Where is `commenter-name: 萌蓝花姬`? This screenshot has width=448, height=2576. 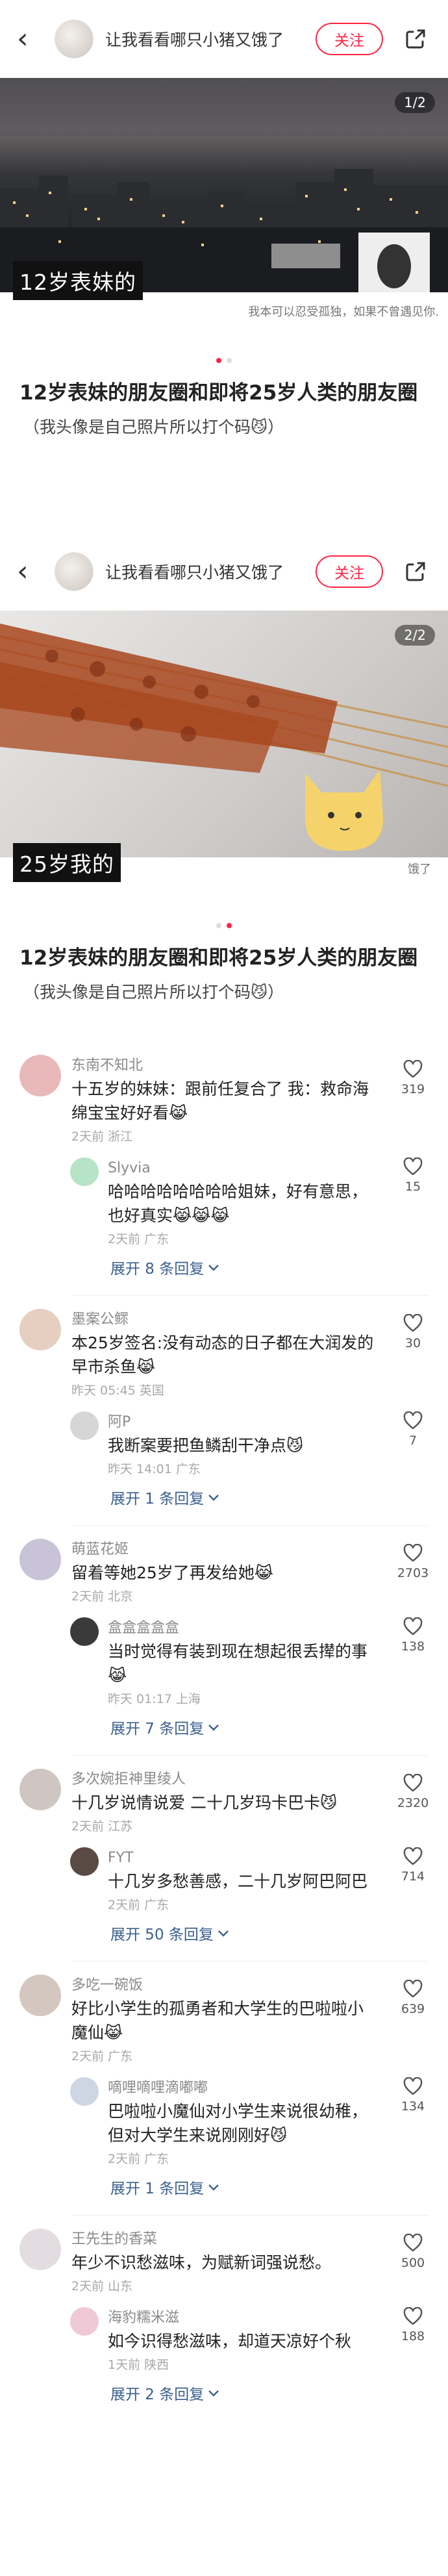 commenter-name: 萌蓝花姬 is located at coordinates (224, 1550).